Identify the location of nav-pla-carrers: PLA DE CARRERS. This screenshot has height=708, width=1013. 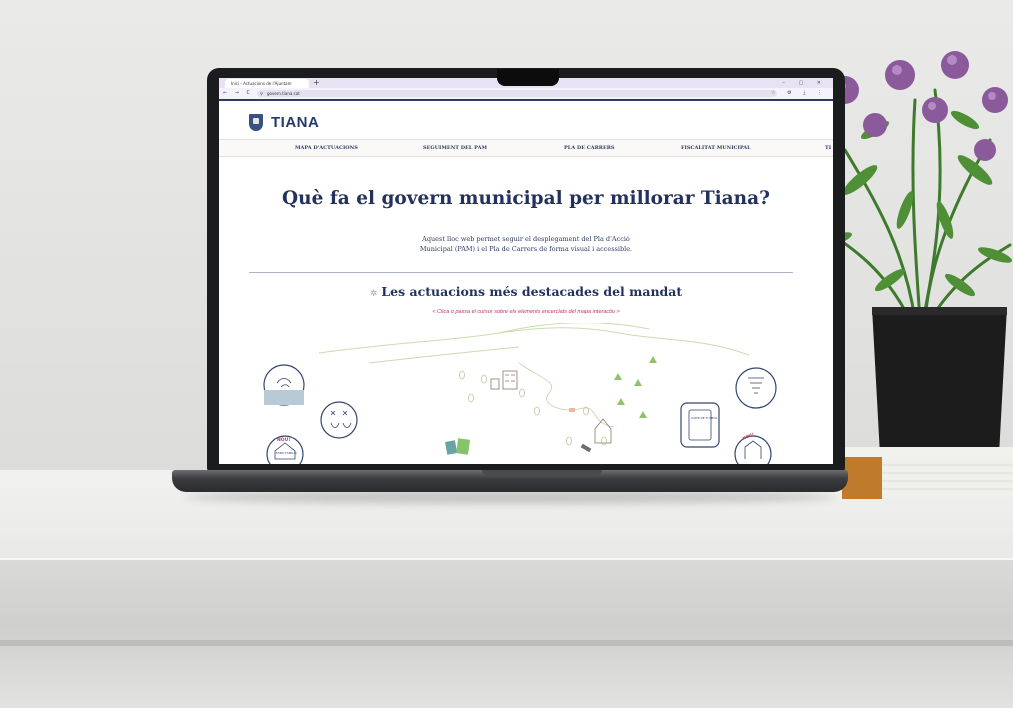
(589, 148).